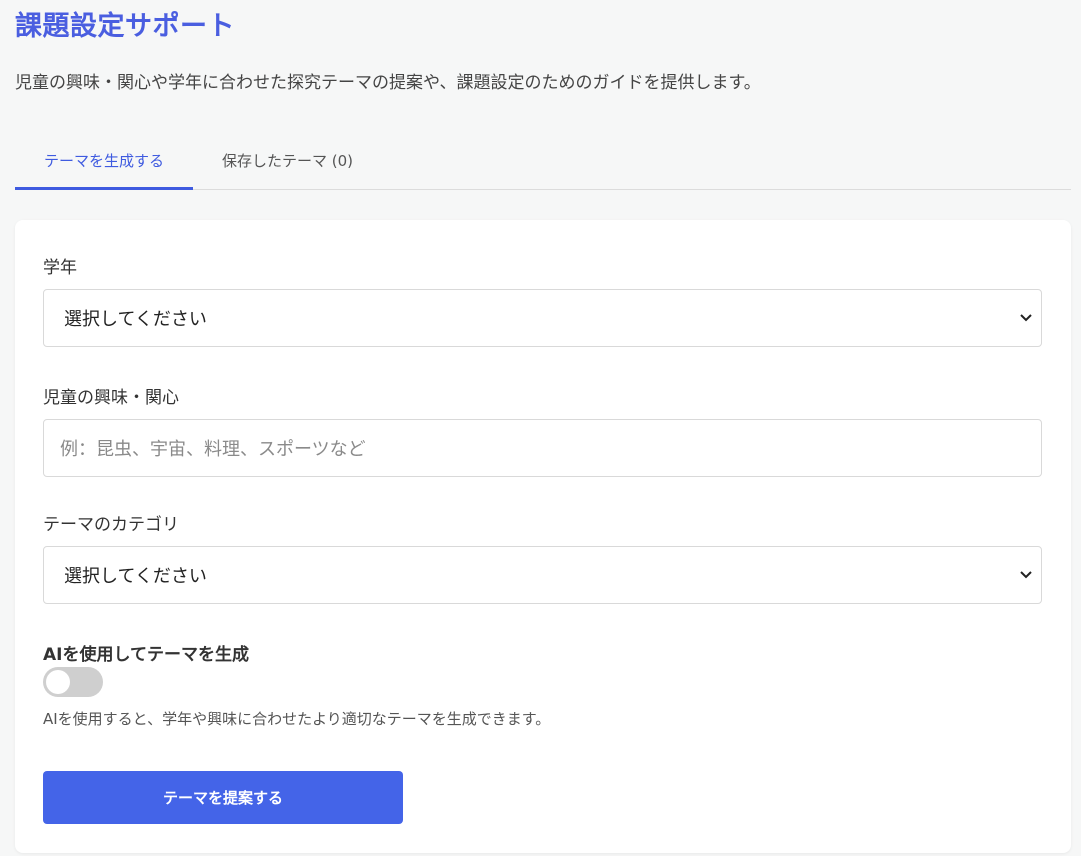 The image size is (1081, 856). Describe the element at coordinates (543, 163) in the screenshot. I see `tab-bar: テーマを生成する 保存したテーマ (0)` at that location.